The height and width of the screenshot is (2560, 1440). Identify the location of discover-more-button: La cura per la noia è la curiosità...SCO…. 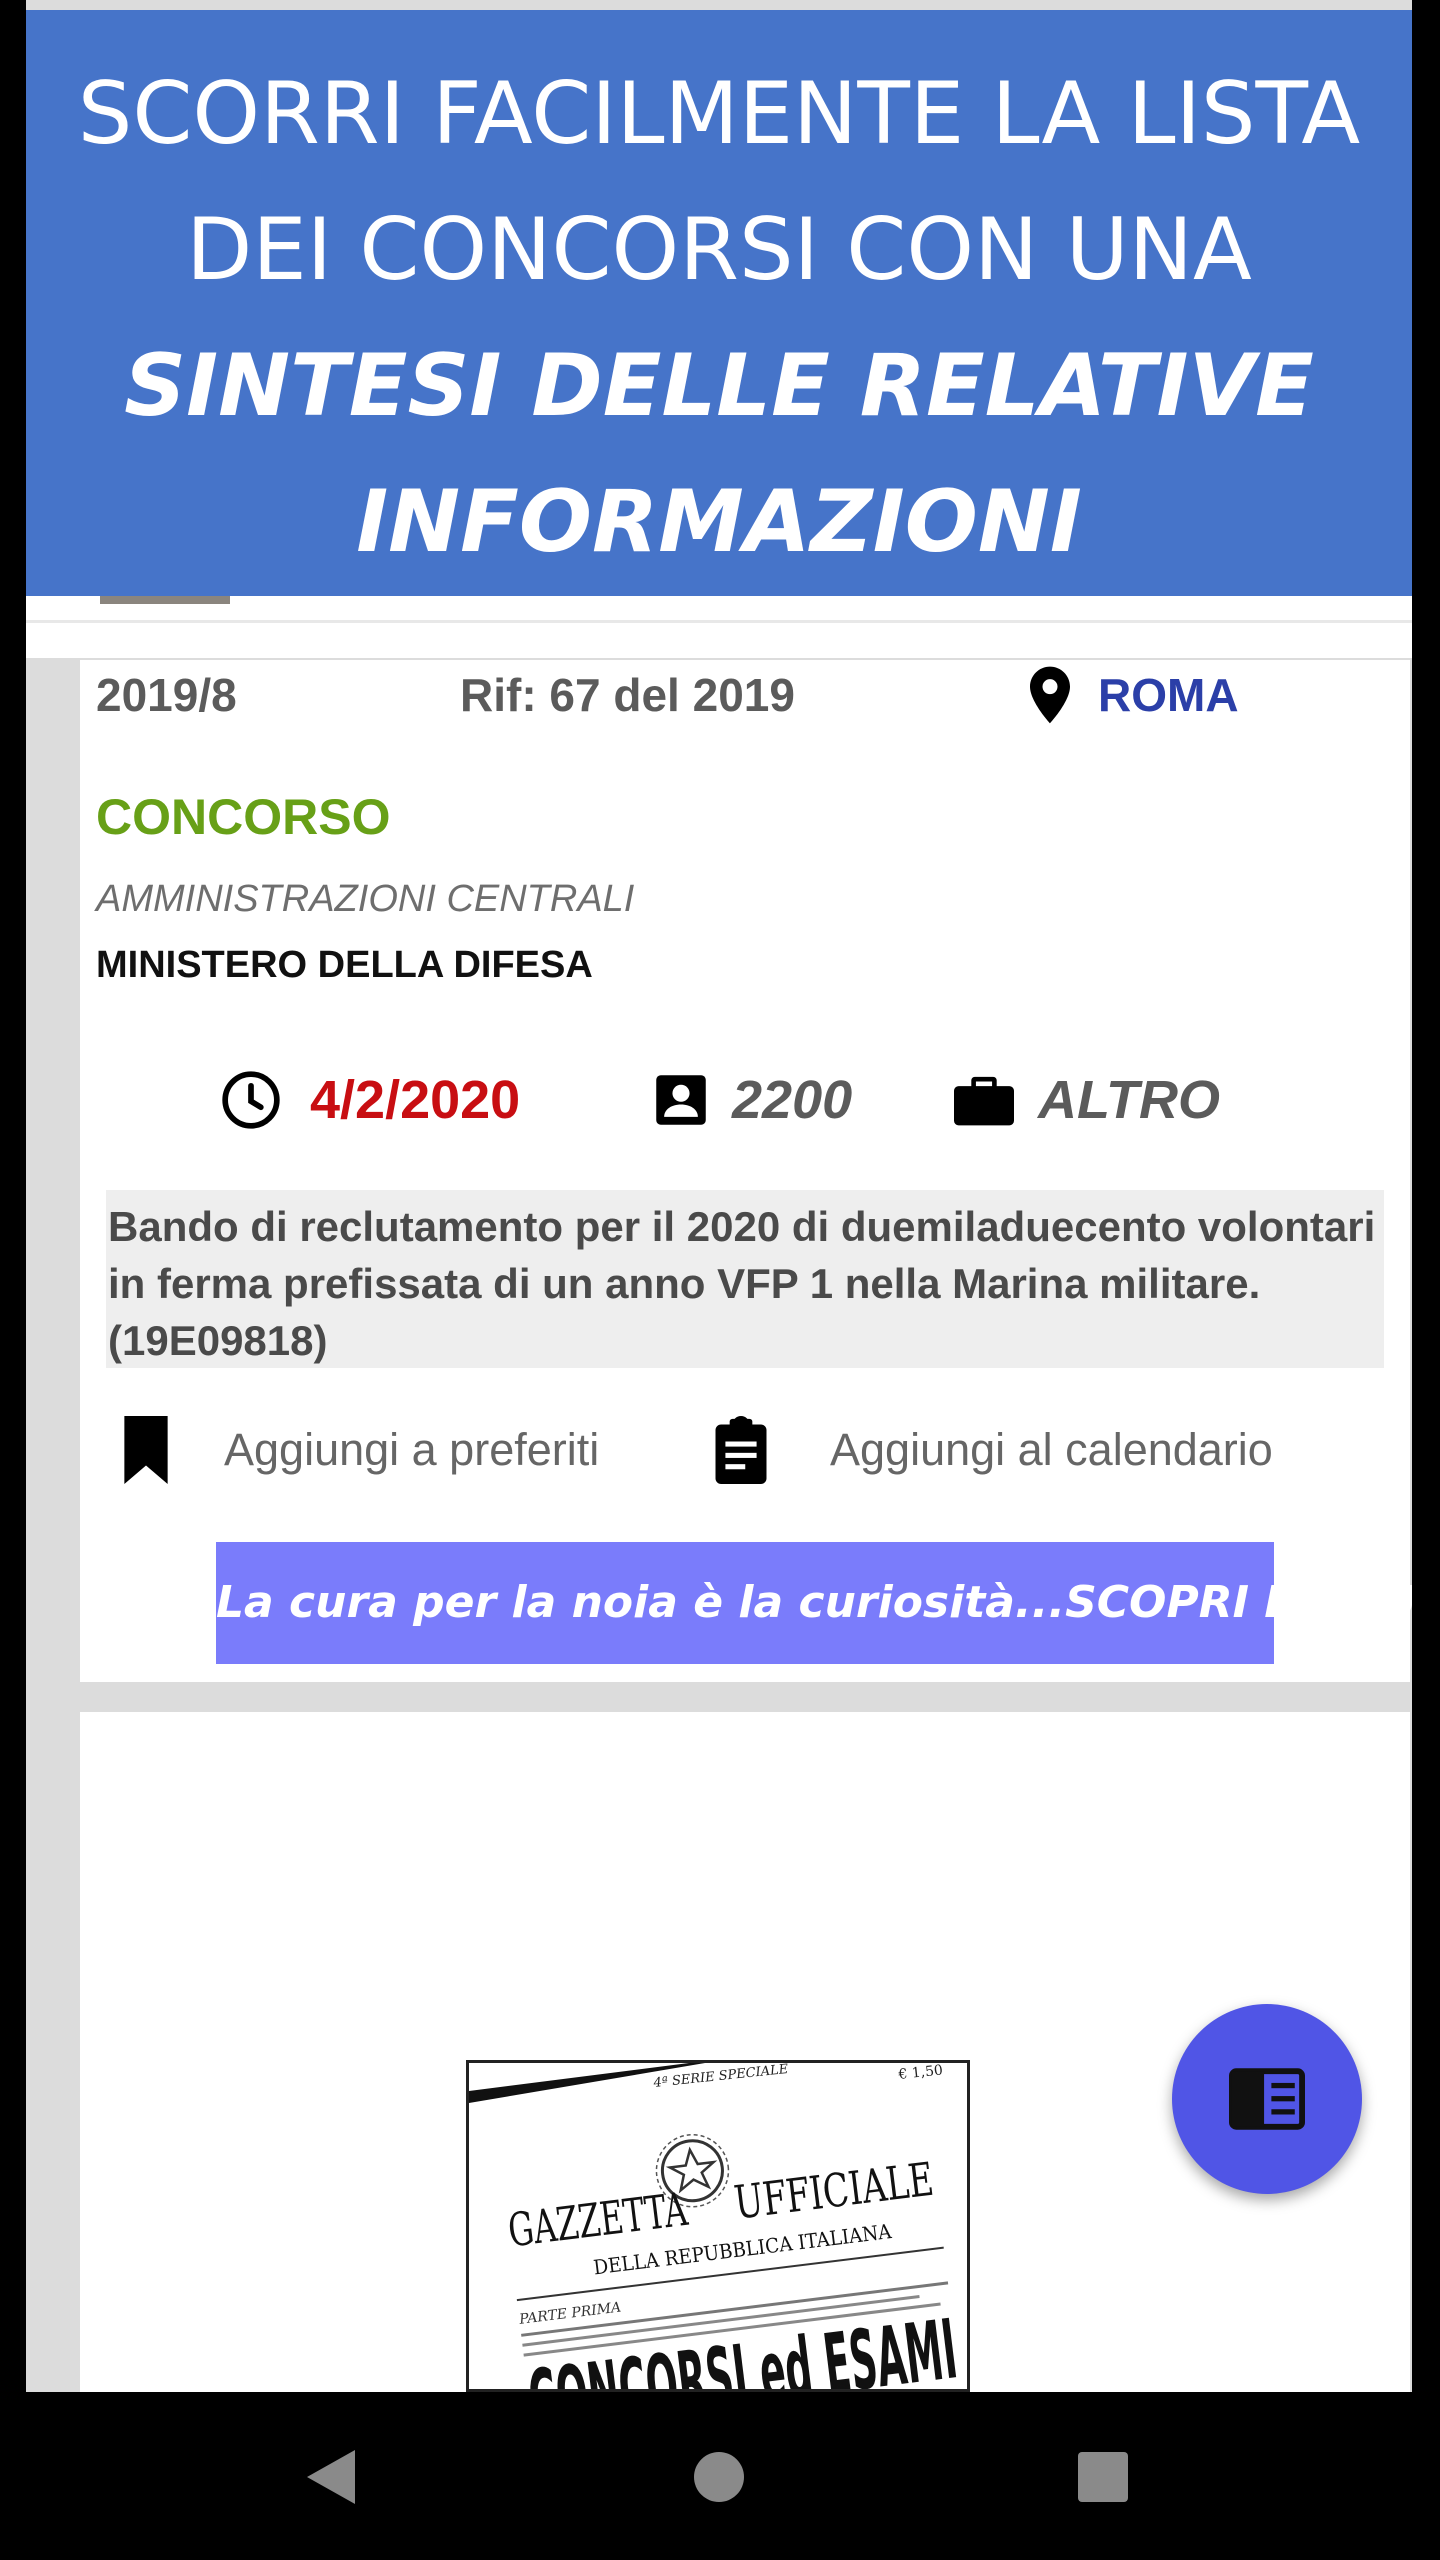
(814, 1603).